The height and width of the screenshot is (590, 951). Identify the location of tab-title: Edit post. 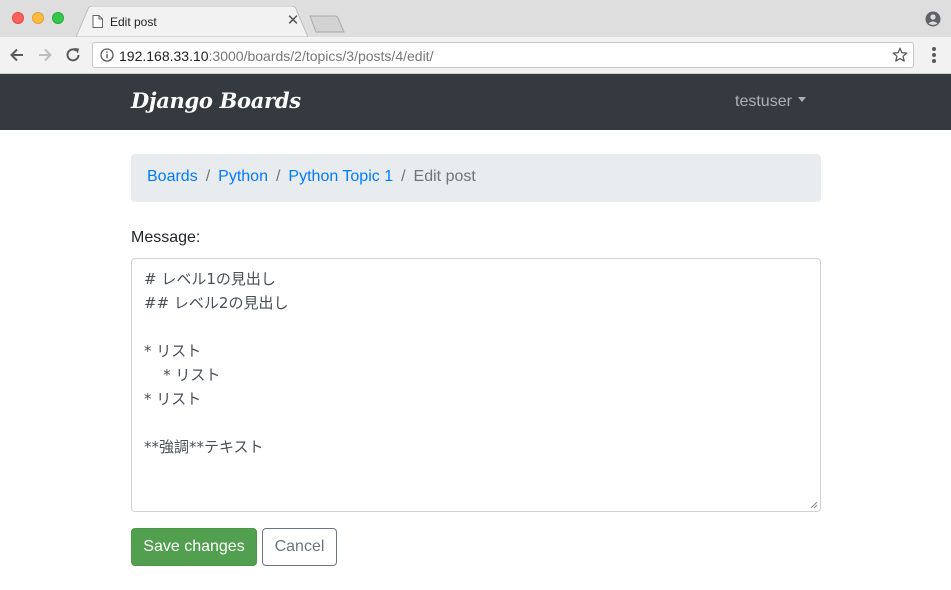
(133, 22).